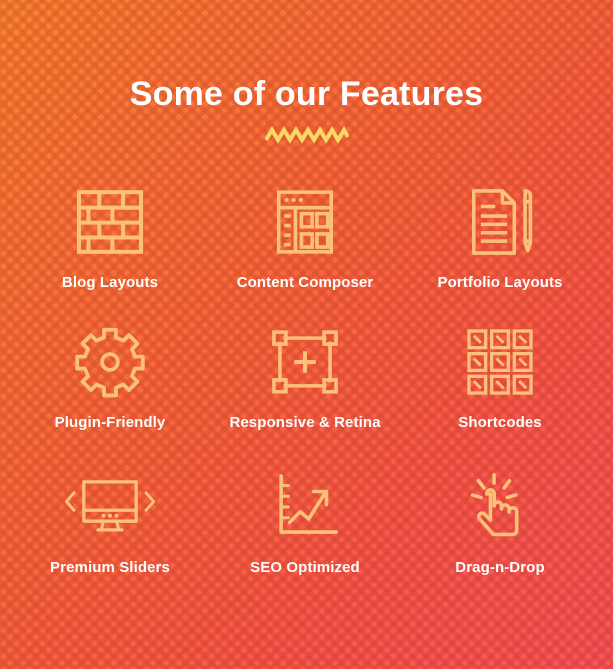 The height and width of the screenshot is (669, 613). What do you see at coordinates (305, 422) in the screenshot?
I see `feature-label: Responsive & Retina` at bounding box center [305, 422].